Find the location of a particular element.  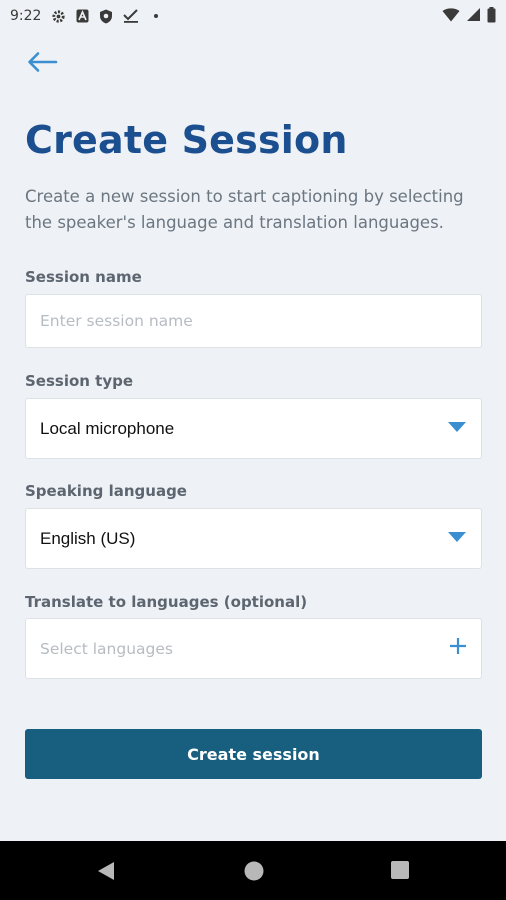

shield-icon is located at coordinates (106, 16).